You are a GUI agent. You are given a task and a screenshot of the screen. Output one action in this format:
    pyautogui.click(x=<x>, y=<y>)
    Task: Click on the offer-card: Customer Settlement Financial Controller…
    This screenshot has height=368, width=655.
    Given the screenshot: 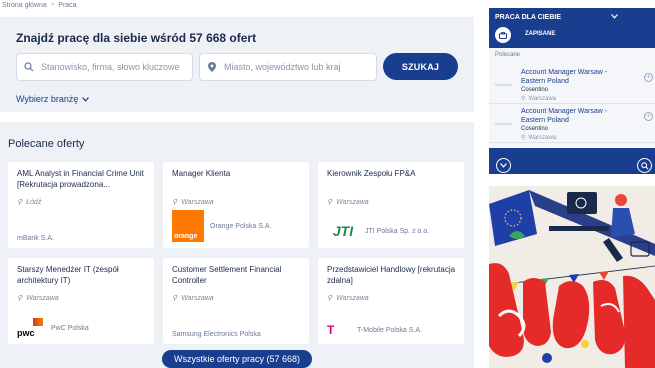 What is the action you would take?
    pyautogui.click(x=236, y=301)
    